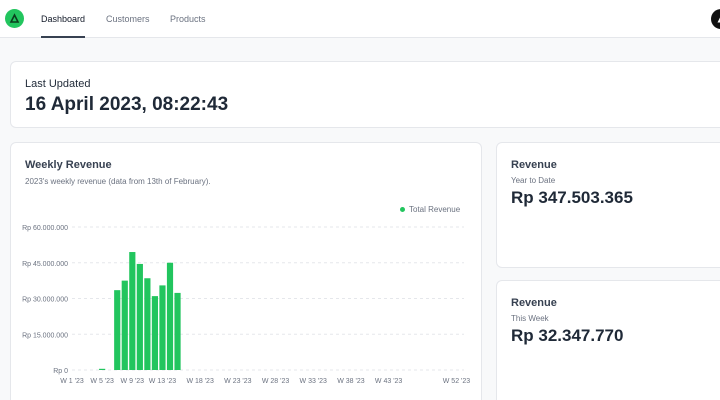 The height and width of the screenshot is (400, 720). What do you see at coordinates (68, 165) in the screenshot?
I see `weekly-revenue-title: Weekly Revenue` at bounding box center [68, 165].